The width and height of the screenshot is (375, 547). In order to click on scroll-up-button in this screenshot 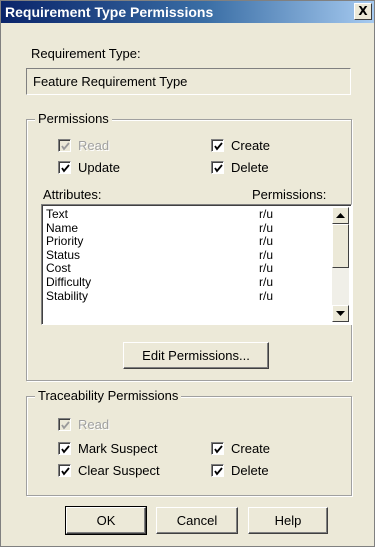, I will do `click(340, 215)`.